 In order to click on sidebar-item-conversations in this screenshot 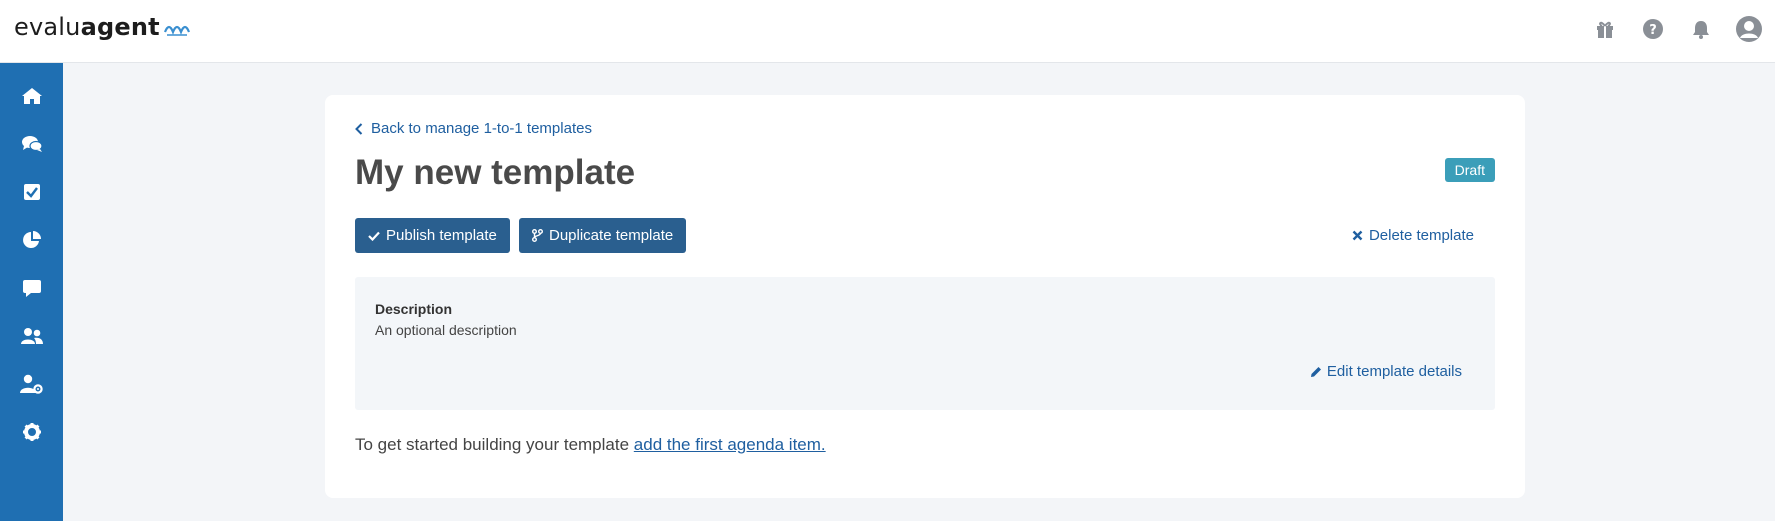, I will do `click(31, 144)`.